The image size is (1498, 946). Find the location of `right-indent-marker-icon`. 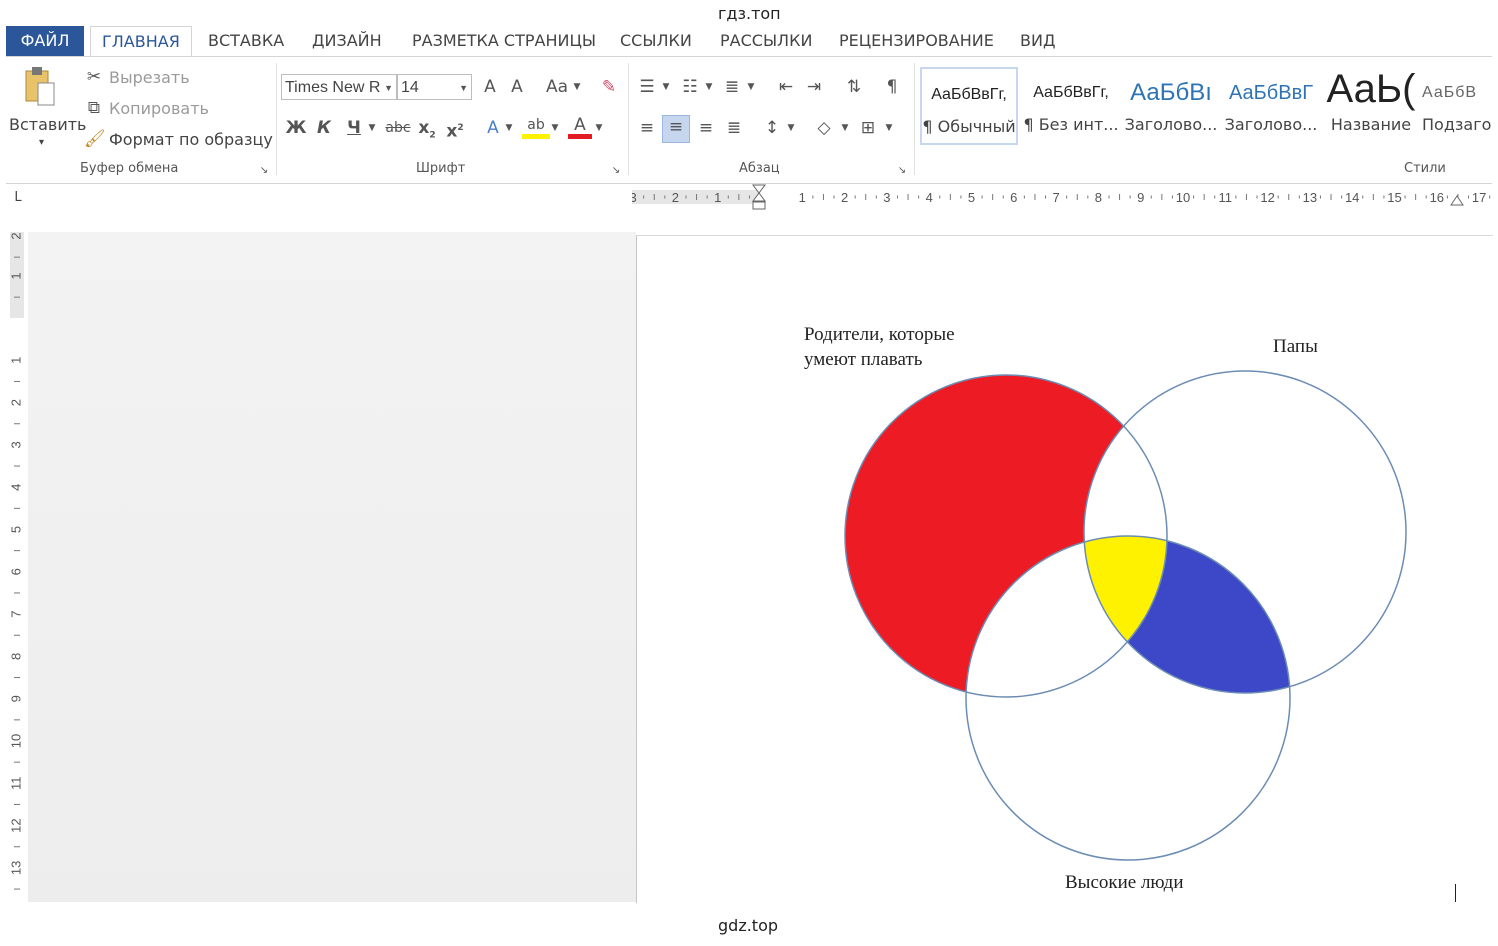

right-indent-marker-icon is located at coordinates (1457, 199).